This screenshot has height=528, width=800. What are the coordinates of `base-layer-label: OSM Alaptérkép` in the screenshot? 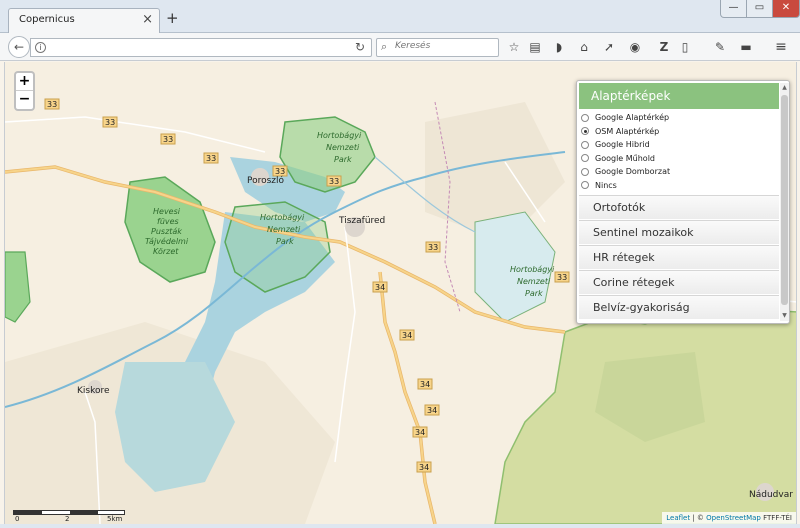 It's located at (627, 131).